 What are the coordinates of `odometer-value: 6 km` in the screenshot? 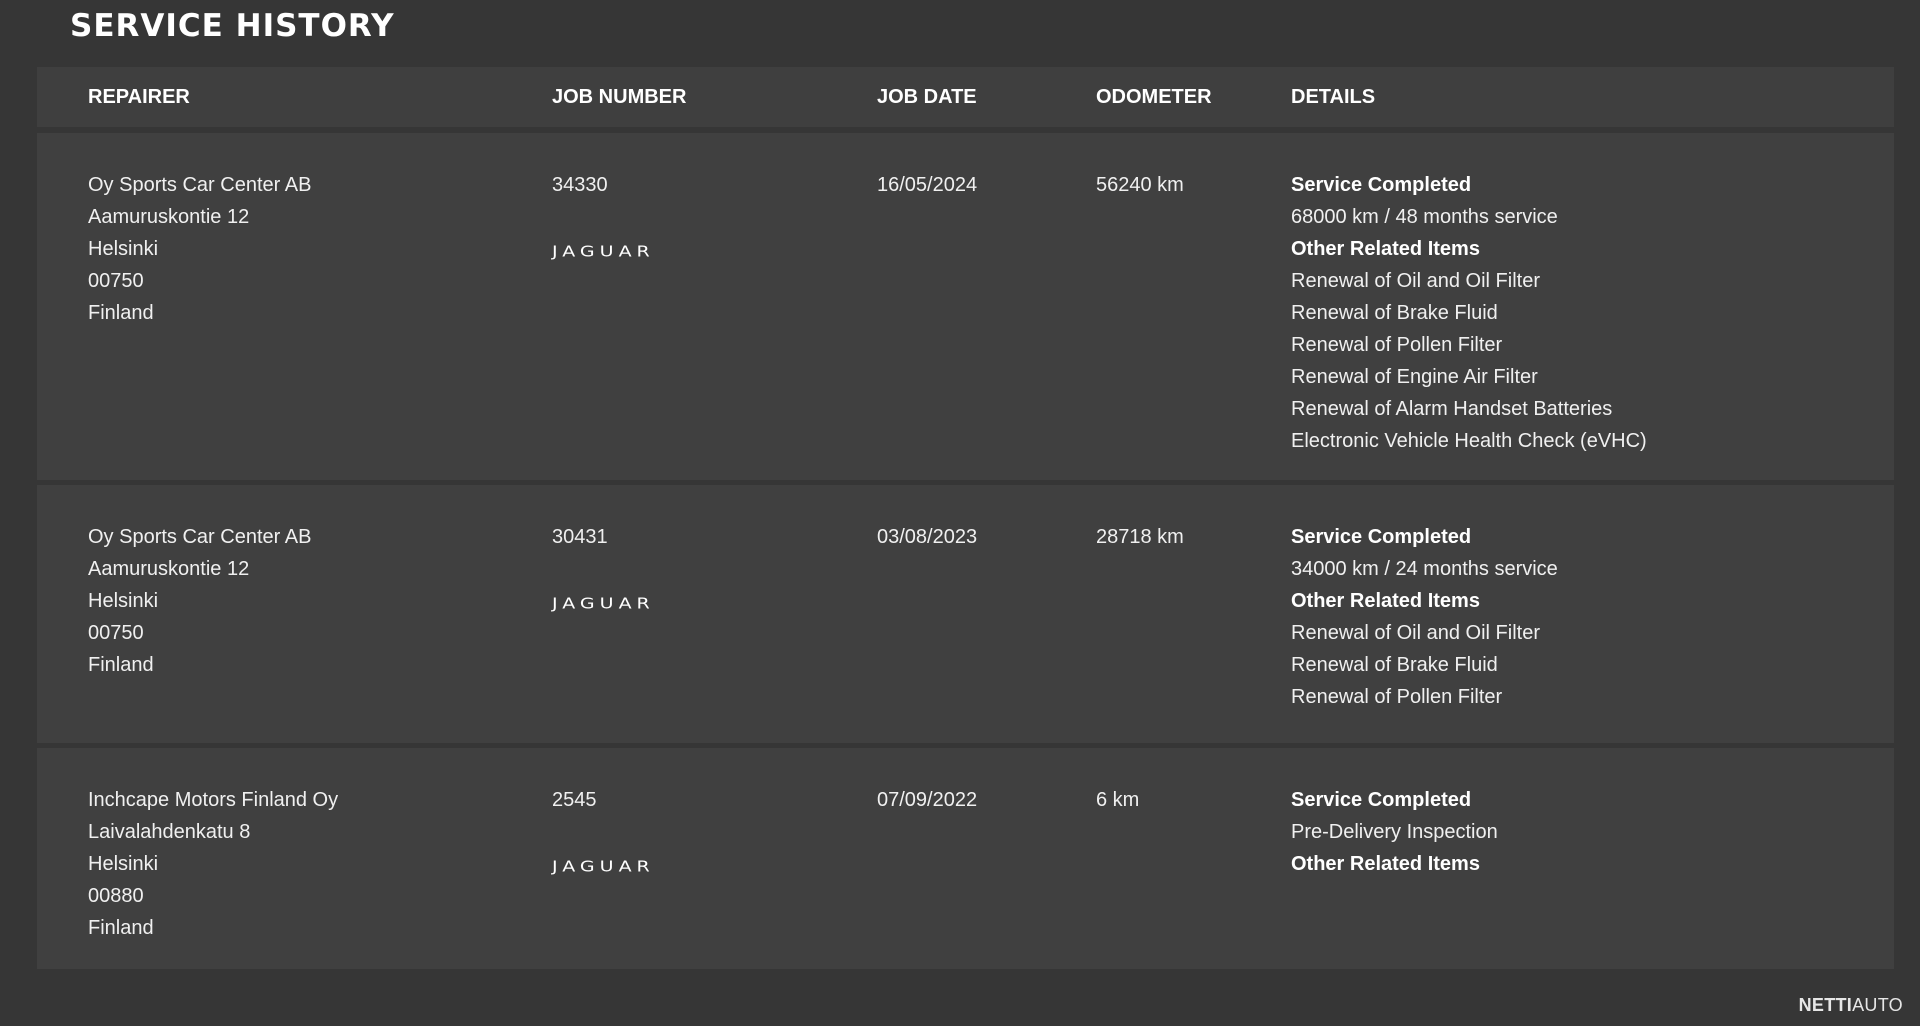 It's located at (1118, 800).